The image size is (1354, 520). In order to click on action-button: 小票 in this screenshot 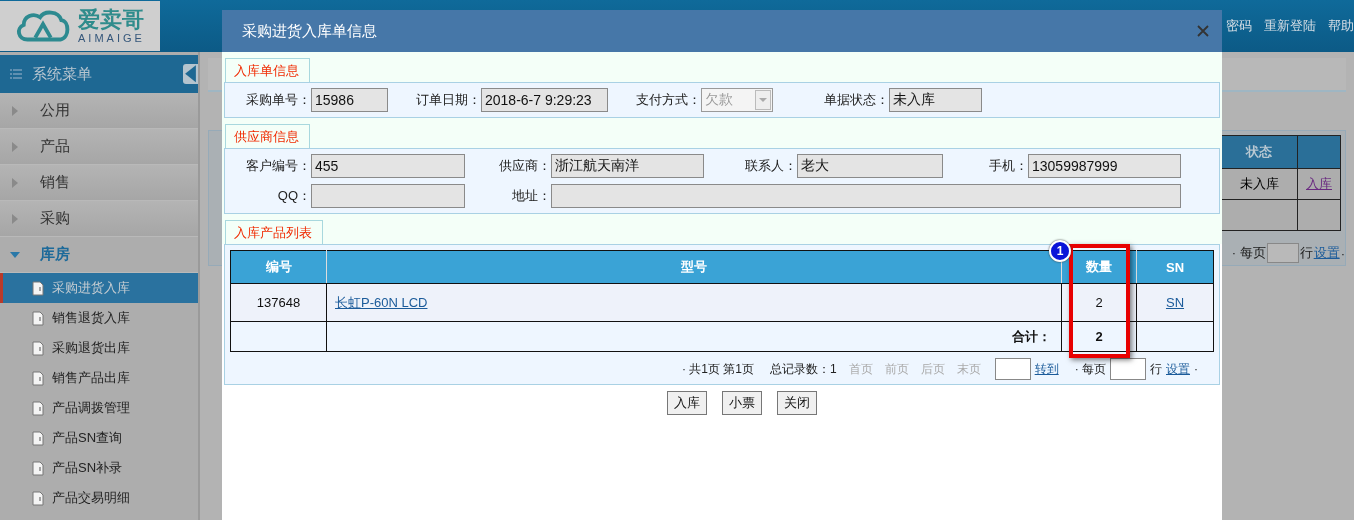, I will do `click(742, 403)`.